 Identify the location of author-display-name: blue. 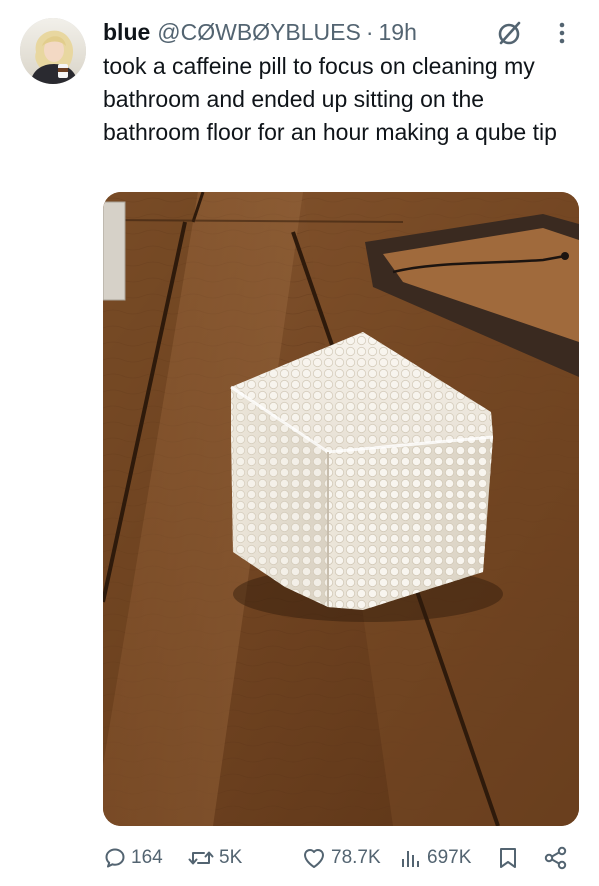
(126, 32).